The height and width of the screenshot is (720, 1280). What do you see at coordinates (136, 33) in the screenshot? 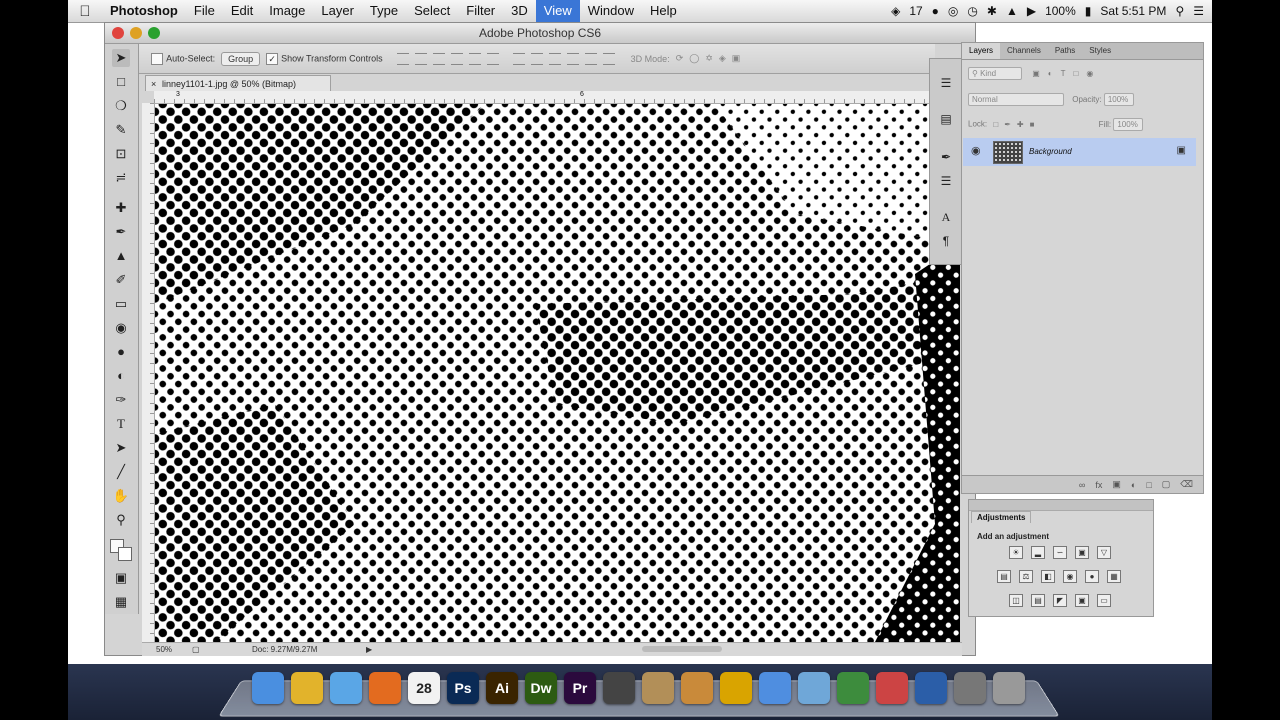
I see `minimize-window-button` at bounding box center [136, 33].